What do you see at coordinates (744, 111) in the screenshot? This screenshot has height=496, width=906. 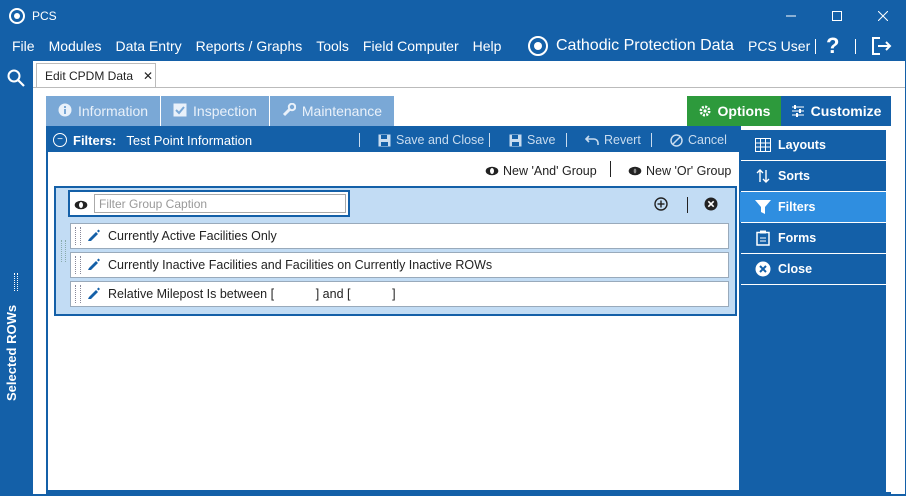 I see `options-label: Options` at bounding box center [744, 111].